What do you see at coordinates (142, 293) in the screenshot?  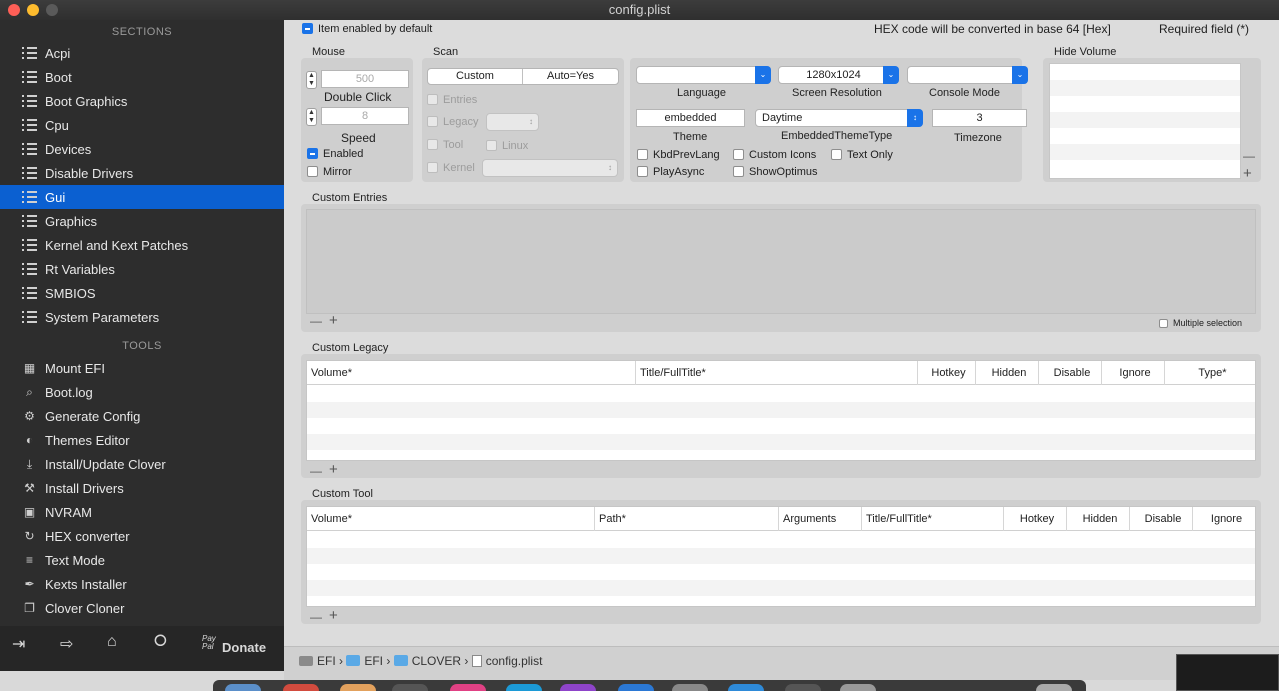 I see `sidebar-item-smbios: SMBIOS` at bounding box center [142, 293].